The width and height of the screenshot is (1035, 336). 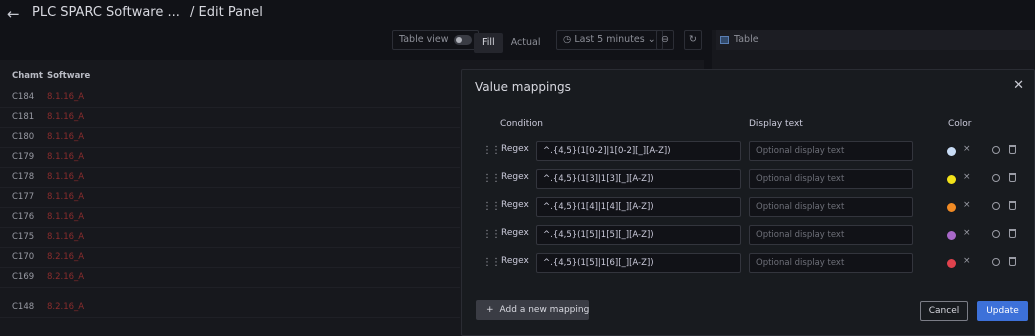 What do you see at coordinates (23, 197) in the screenshot?
I see `cell-chamt: C177` at bounding box center [23, 197].